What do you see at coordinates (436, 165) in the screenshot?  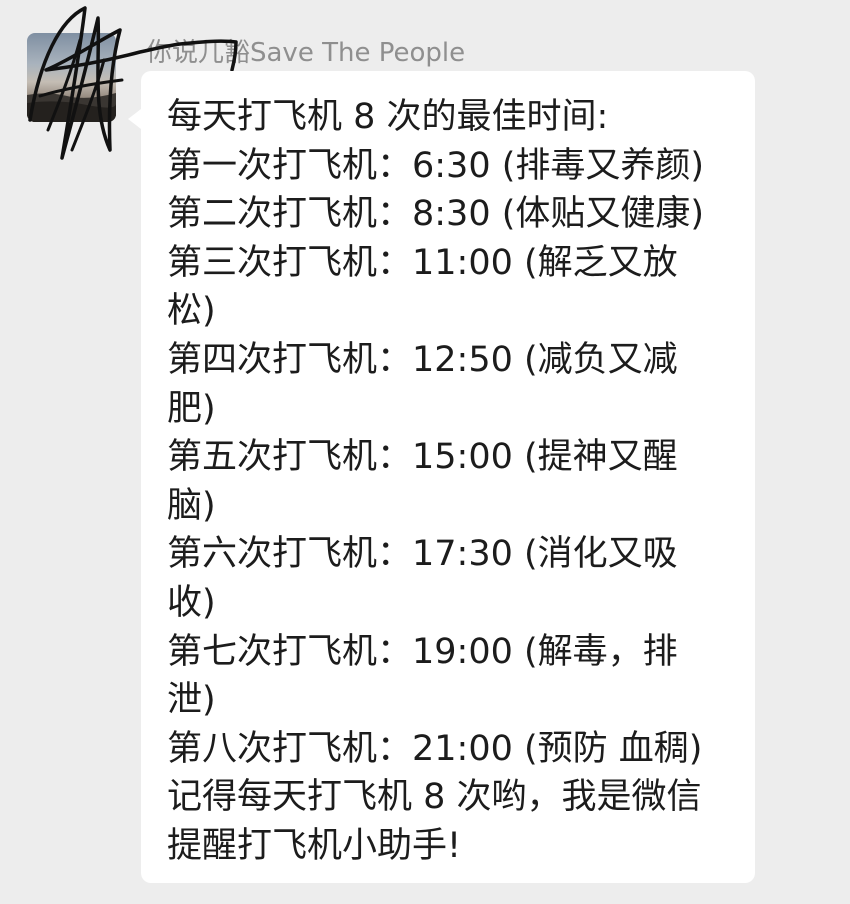 I see `message-line: 第一次打飞机：6:30 (排毒又养颜)` at bounding box center [436, 165].